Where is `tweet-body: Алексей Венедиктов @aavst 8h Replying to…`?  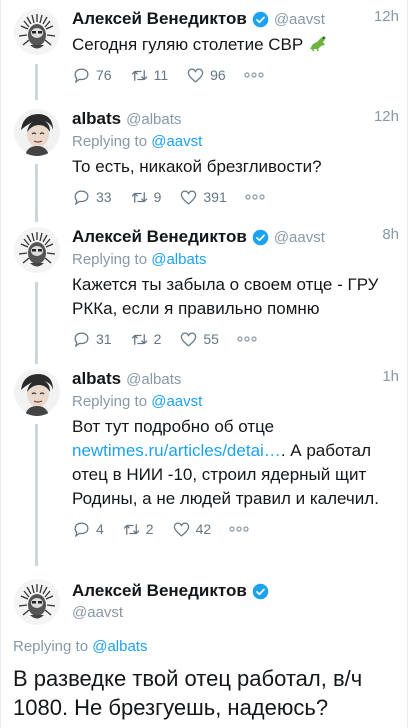 tweet-body: Алексей Венедиктов @aavst 8h Replying to… is located at coordinates (235, 287).